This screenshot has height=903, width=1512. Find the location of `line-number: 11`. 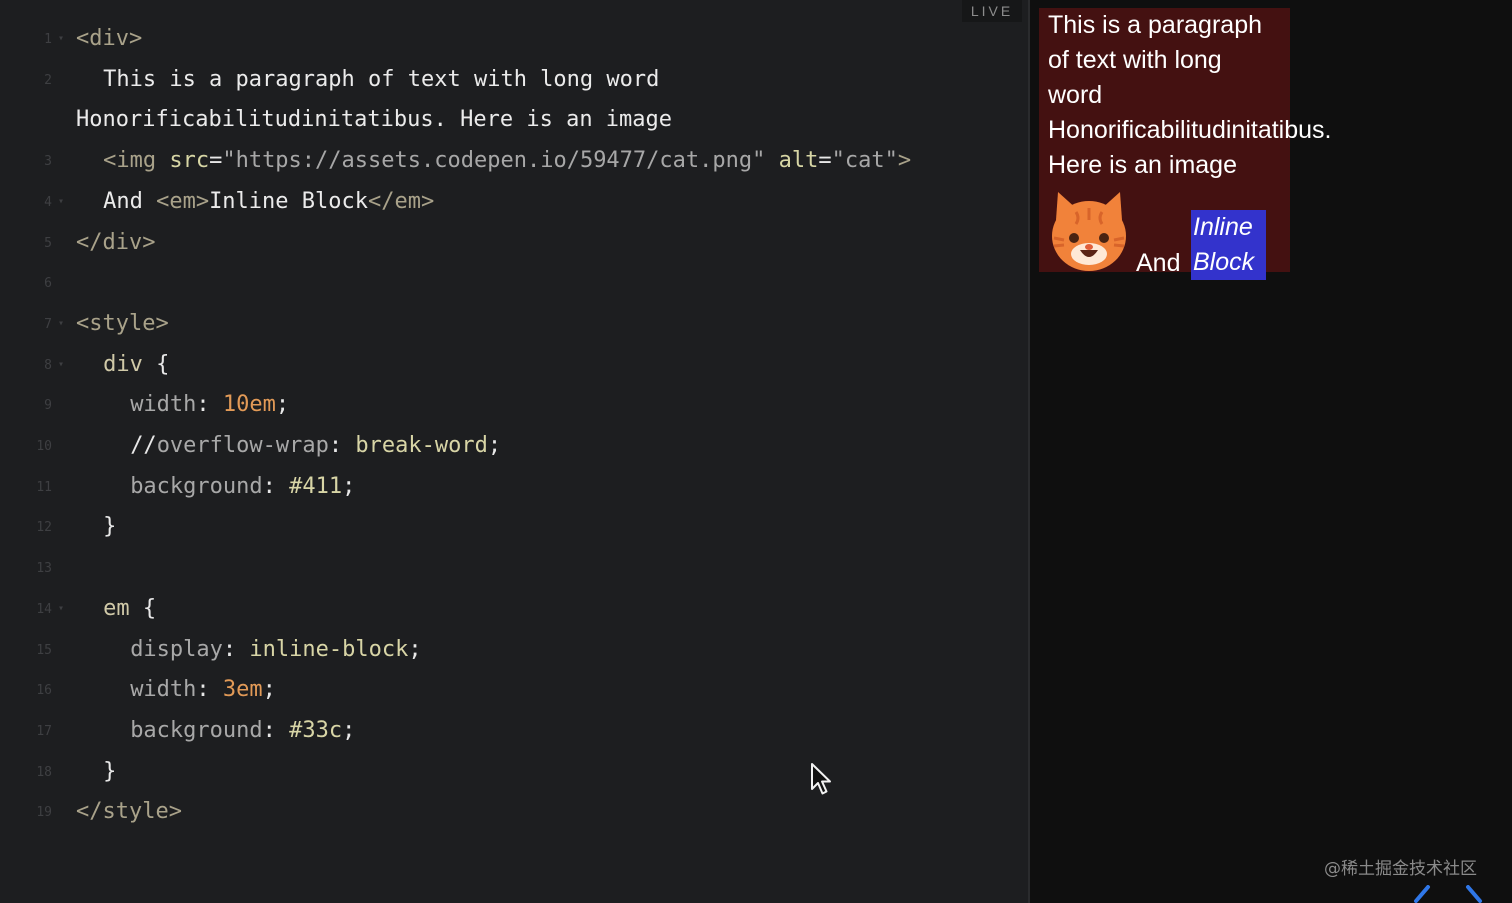

line-number: 11 is located at coordinates (44, 487).